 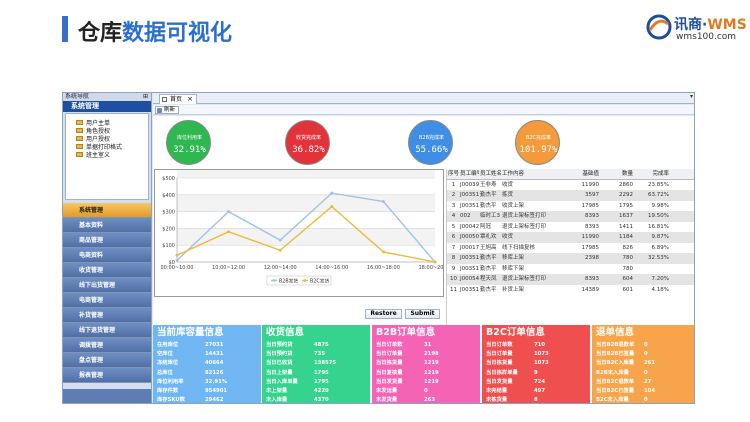 I want to click on sidebar-nav-item: 补货管理, so click(x=107, y=315).